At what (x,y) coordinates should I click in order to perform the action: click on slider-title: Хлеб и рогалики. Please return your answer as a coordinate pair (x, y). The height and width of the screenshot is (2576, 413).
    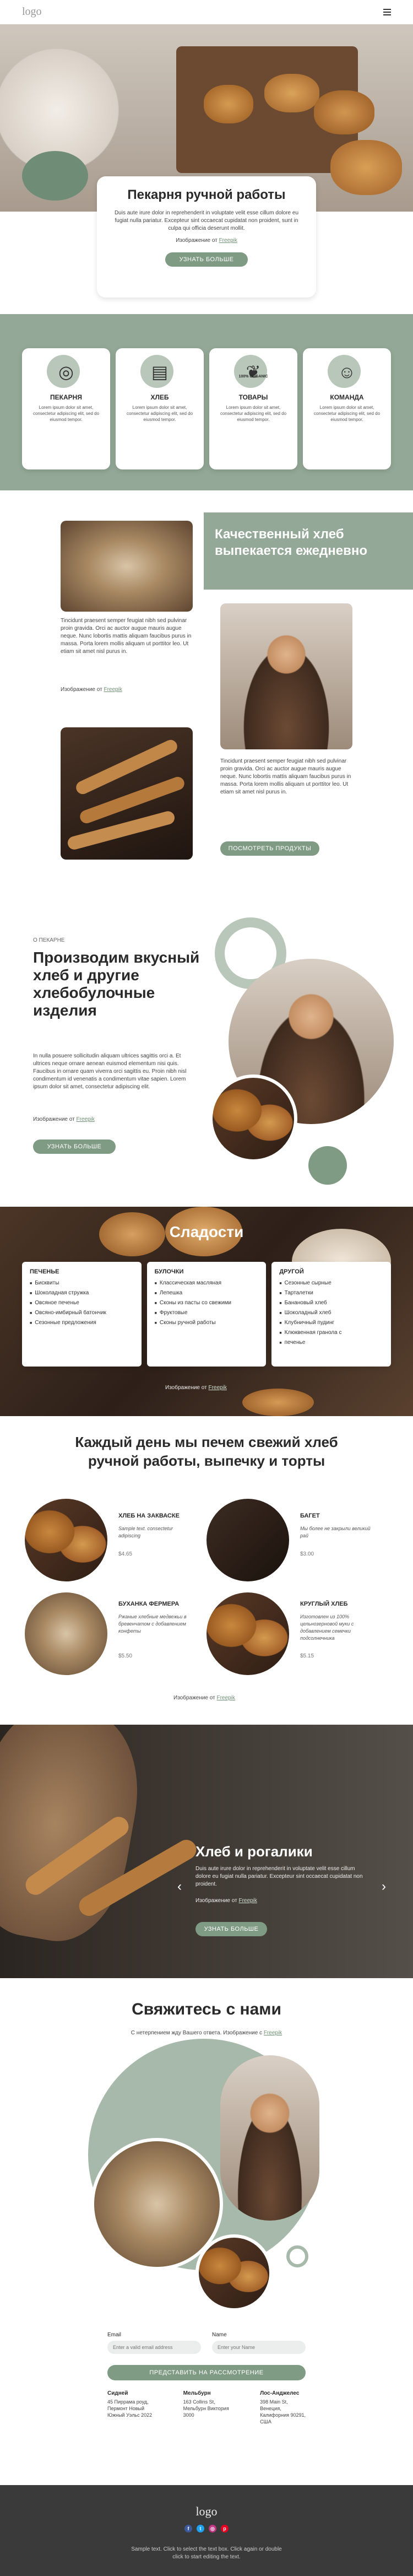
    Looking at the image, I should click on (254, 1851).